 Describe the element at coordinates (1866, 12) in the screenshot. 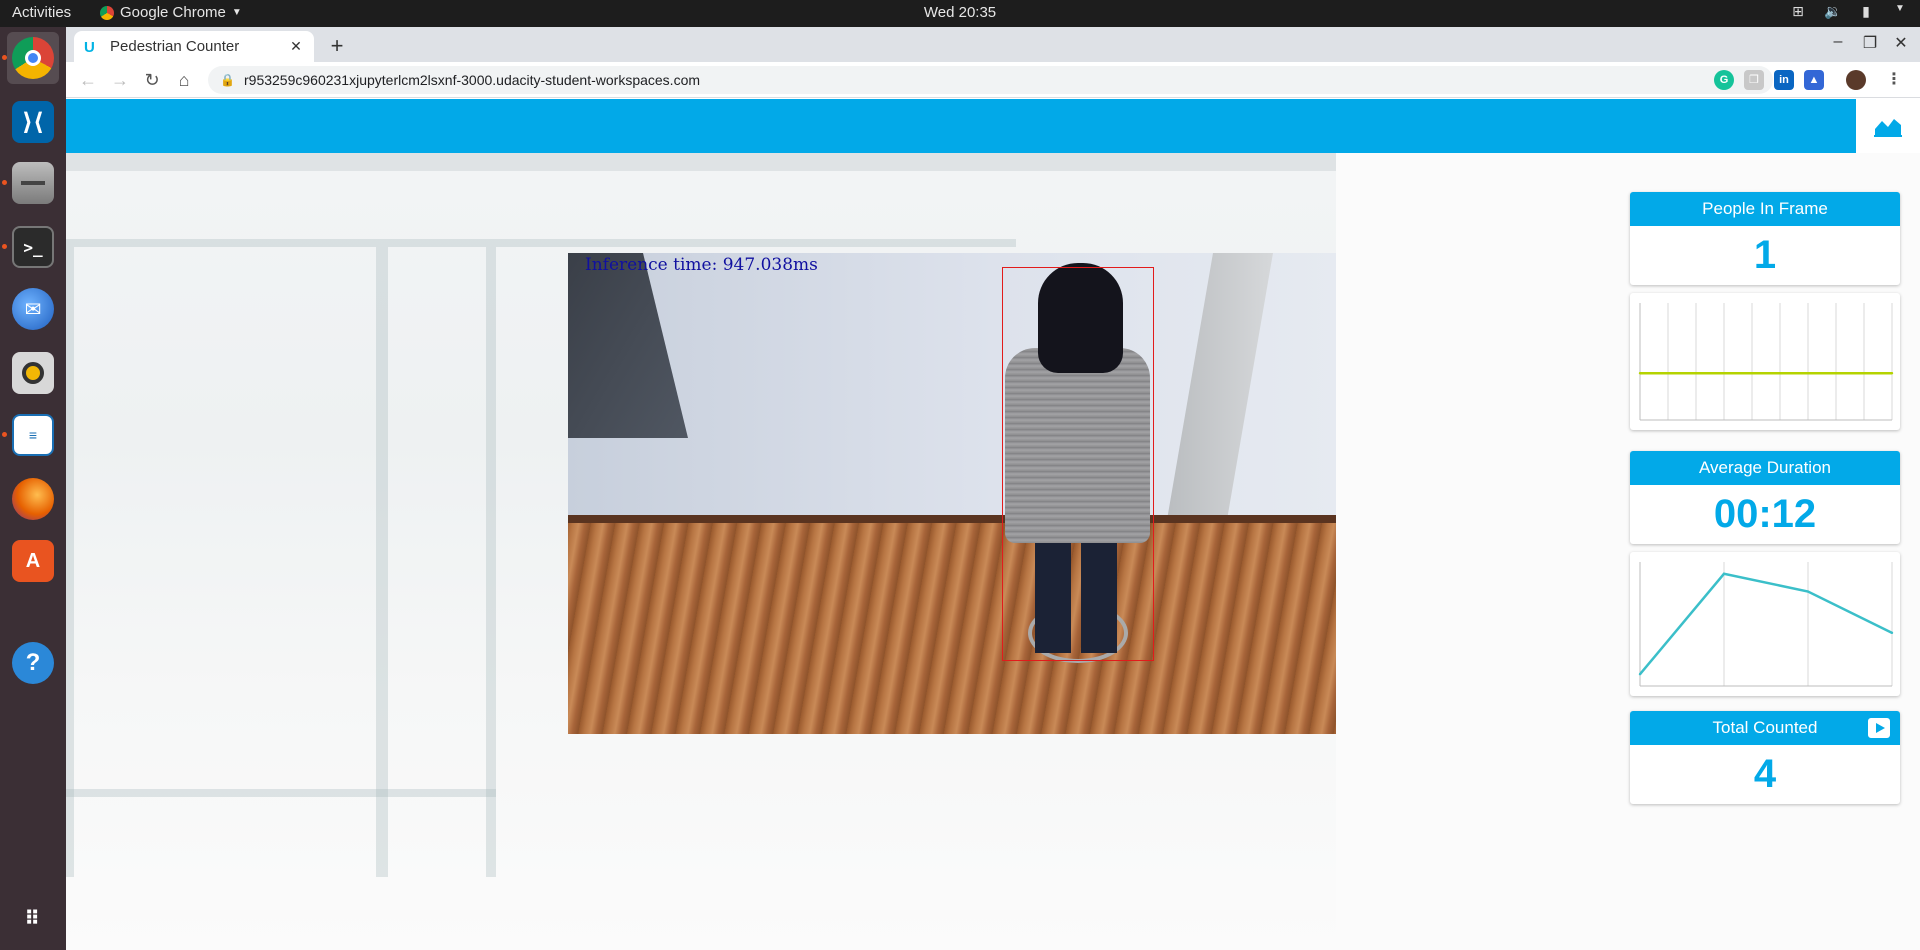

I see `battery-icon: ▮` at that location.